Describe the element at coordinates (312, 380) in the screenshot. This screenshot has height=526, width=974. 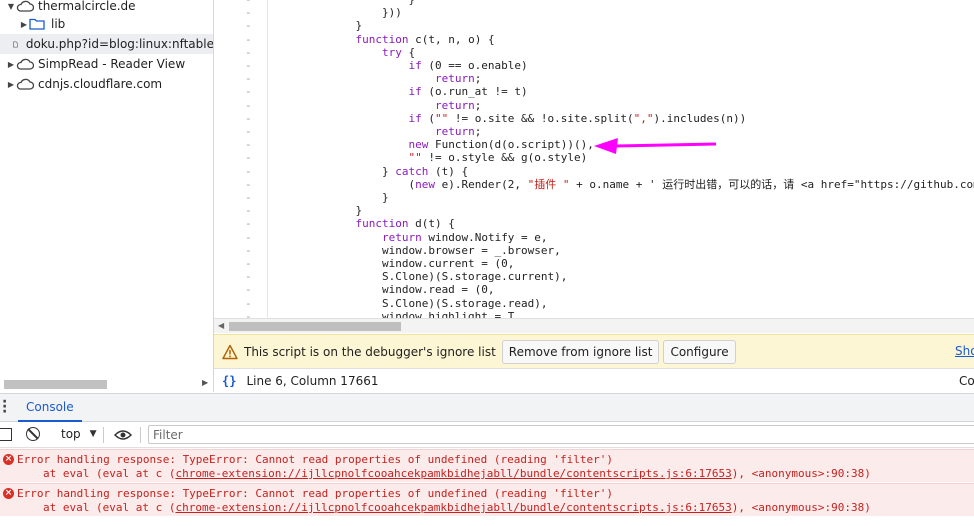
I see `cursor-position: Line 6, Column 17661` at that location.